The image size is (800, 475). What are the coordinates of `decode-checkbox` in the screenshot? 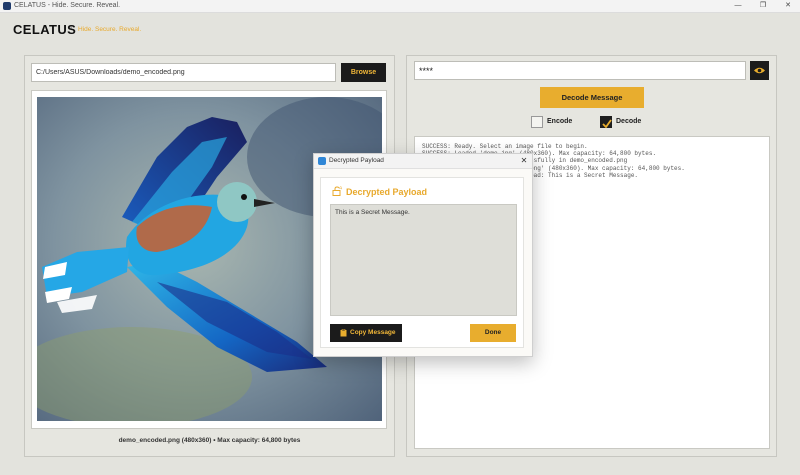 It's located at (606, 122).